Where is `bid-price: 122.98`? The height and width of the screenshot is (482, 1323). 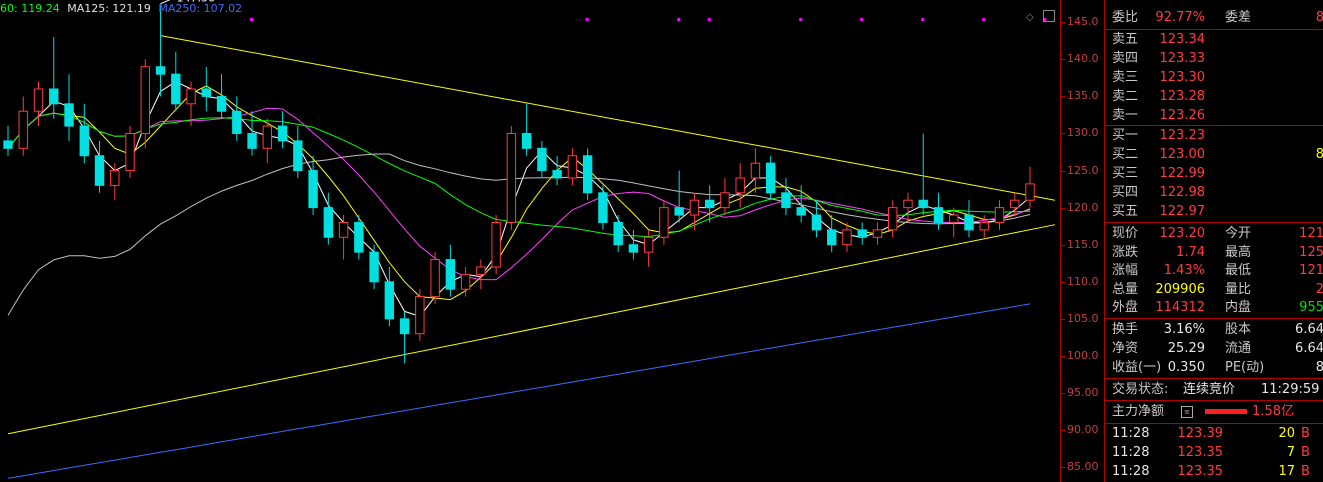 bid-price: 122.98 is located at coordinates (1182, 192).